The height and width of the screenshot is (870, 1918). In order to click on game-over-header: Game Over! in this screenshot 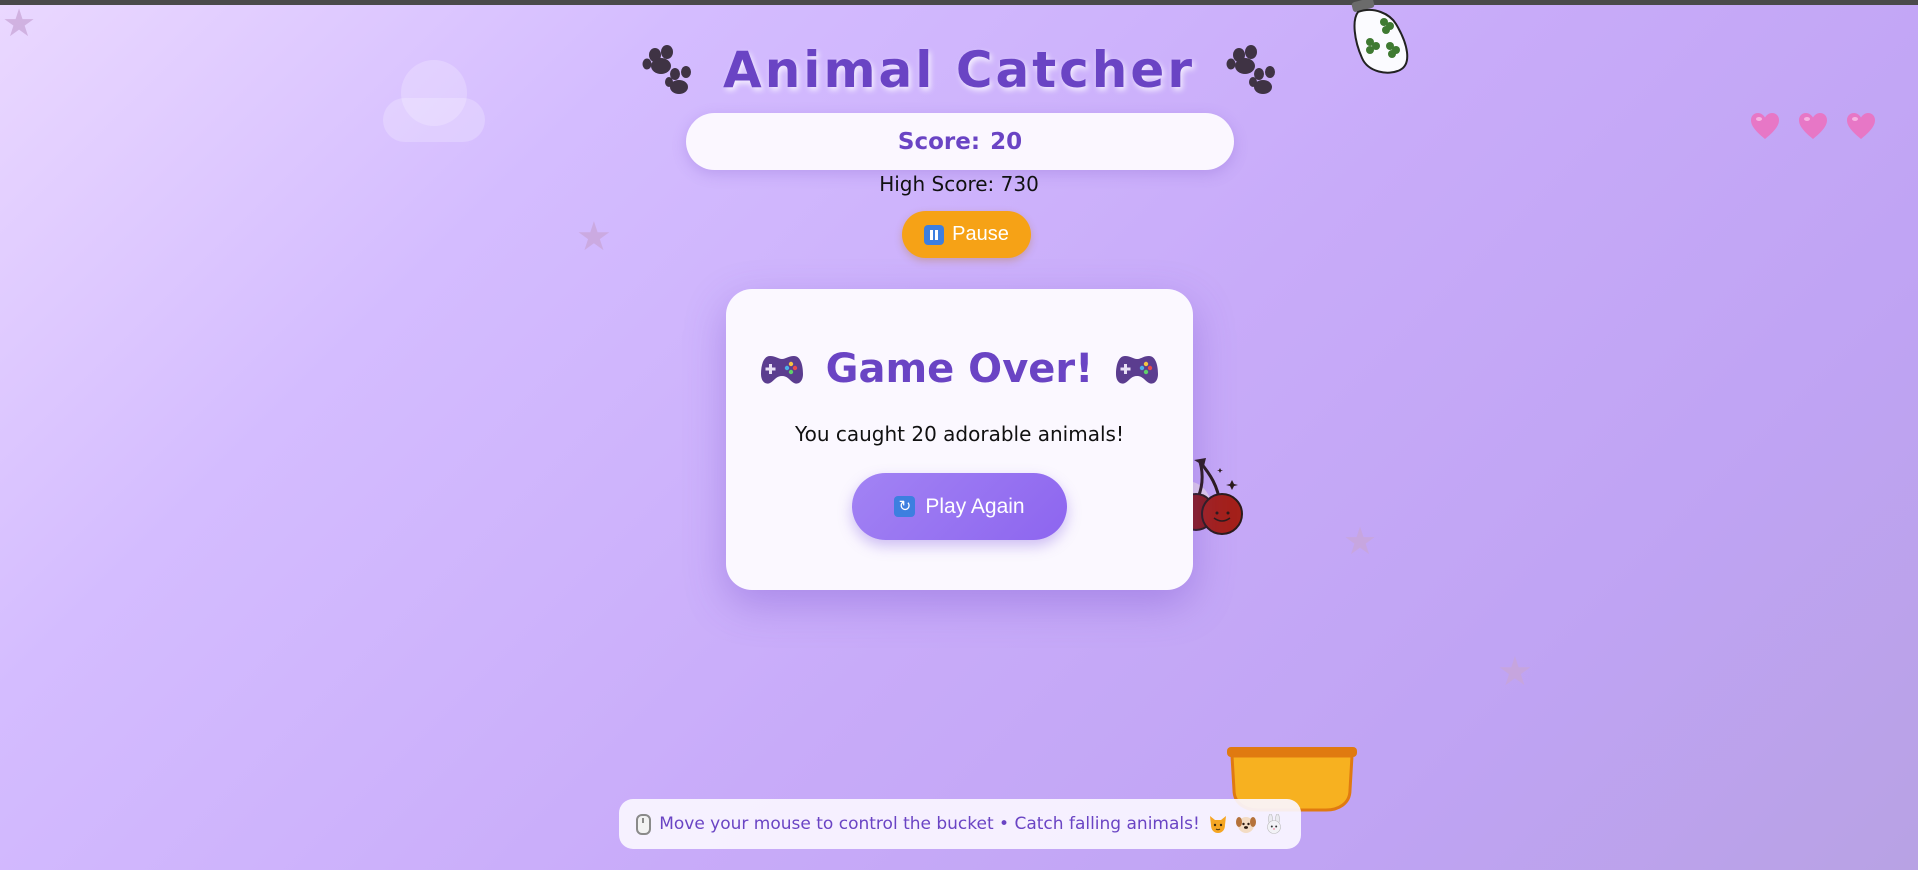, I will do `click(959, 369)`.